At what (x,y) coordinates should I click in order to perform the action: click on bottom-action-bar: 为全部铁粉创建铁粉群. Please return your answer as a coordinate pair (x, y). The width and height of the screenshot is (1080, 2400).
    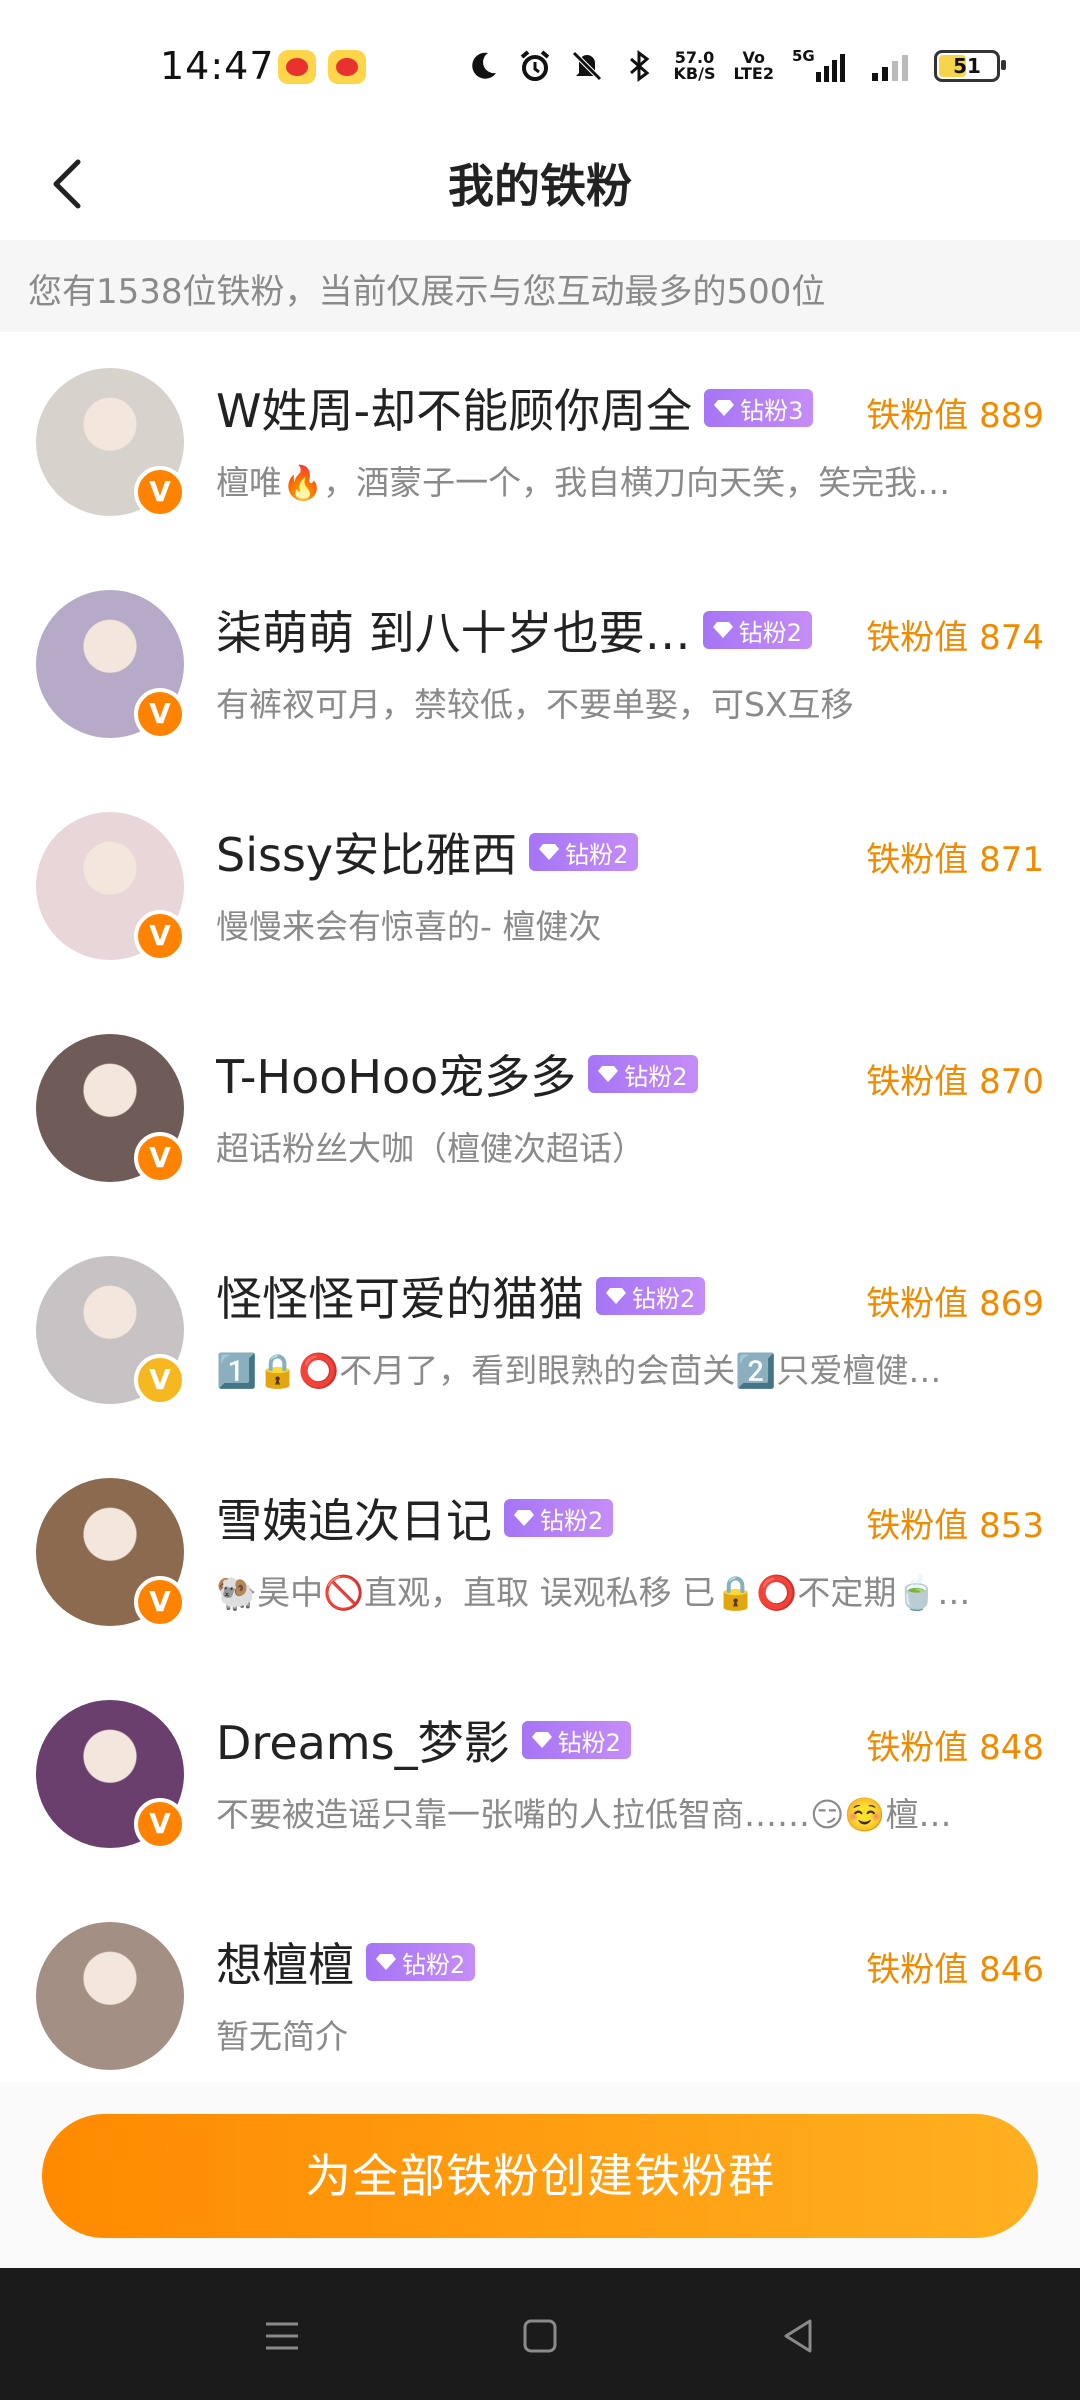
    Looking at the image, I should click on (540, 2175).